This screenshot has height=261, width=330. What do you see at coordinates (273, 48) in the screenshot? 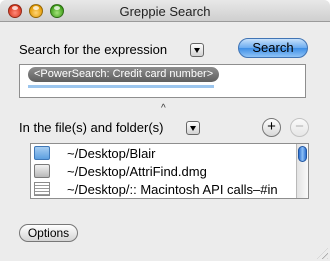
I see `search-button: Search` at bounding box center [273, 48].